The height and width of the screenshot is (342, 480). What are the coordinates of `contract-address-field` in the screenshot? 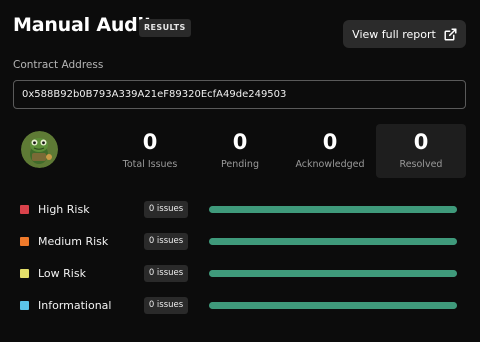 It's located at (239, 94).